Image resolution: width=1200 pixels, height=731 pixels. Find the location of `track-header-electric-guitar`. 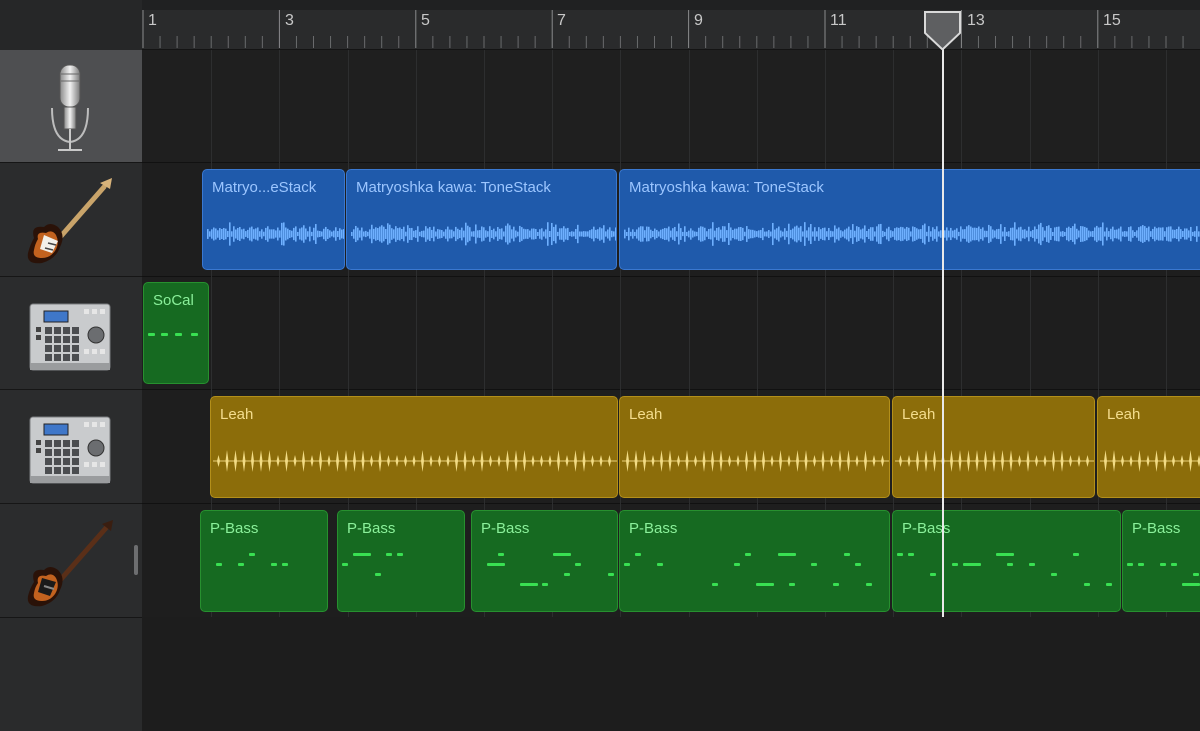

track-header-electric-guitar is located at coordinates (71, 220).